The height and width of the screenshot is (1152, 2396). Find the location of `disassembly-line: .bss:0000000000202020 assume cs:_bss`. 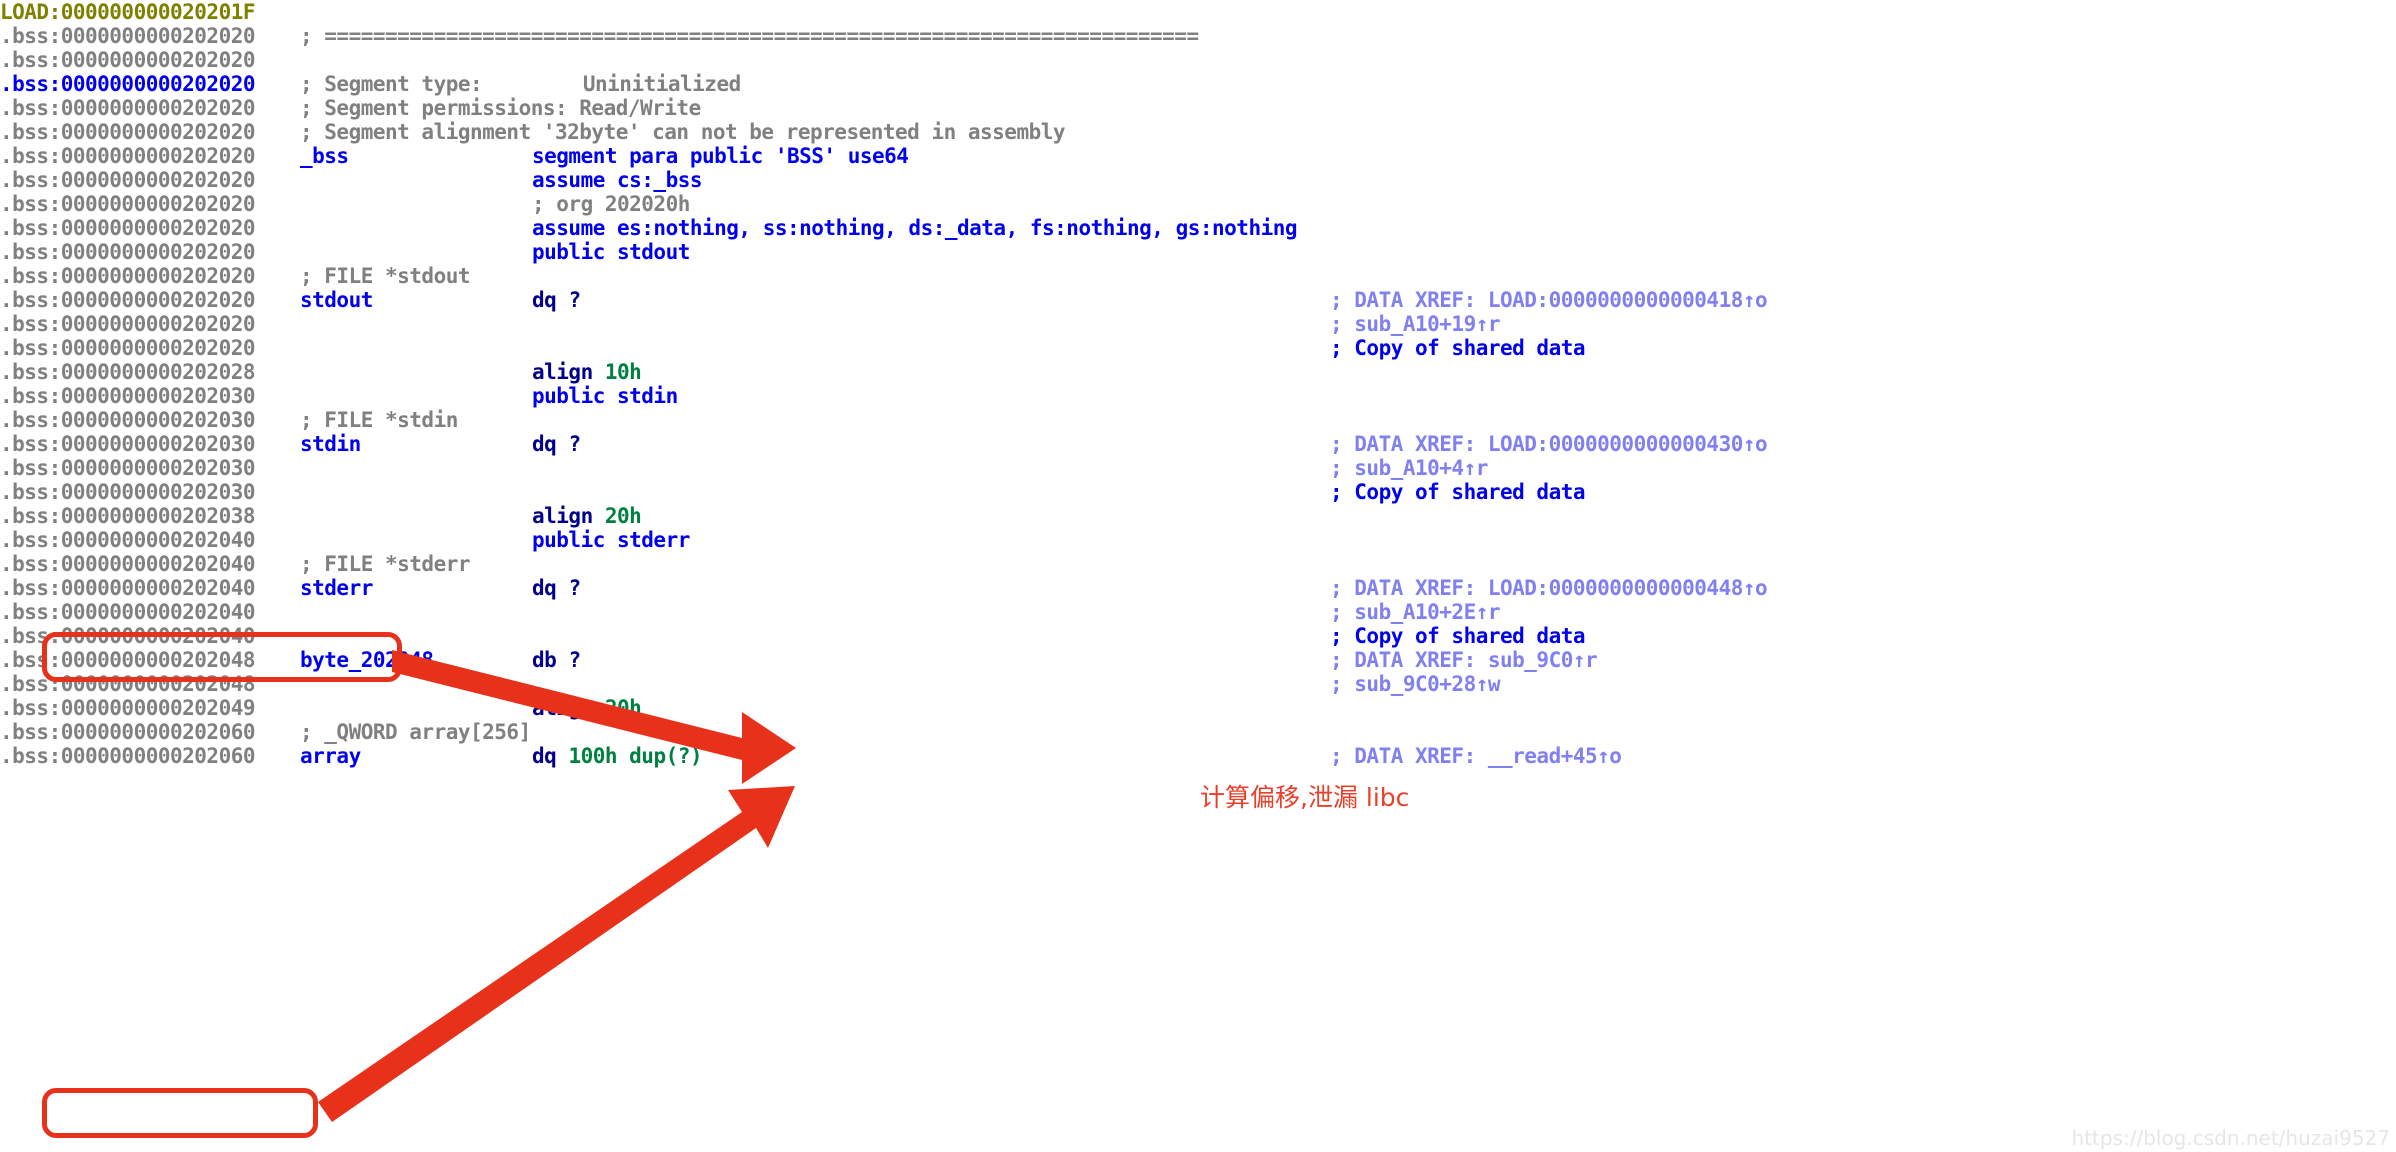

disassembly-line: .bss:0000000000202020 assume cs:_bss is located at coordinates (1198, 180).